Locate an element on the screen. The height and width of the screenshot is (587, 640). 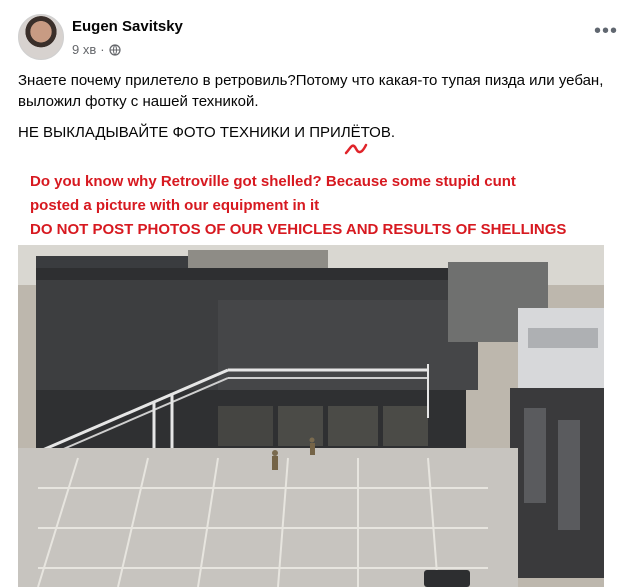
more-options-icon: ••• is located at coordinates (606, 31).